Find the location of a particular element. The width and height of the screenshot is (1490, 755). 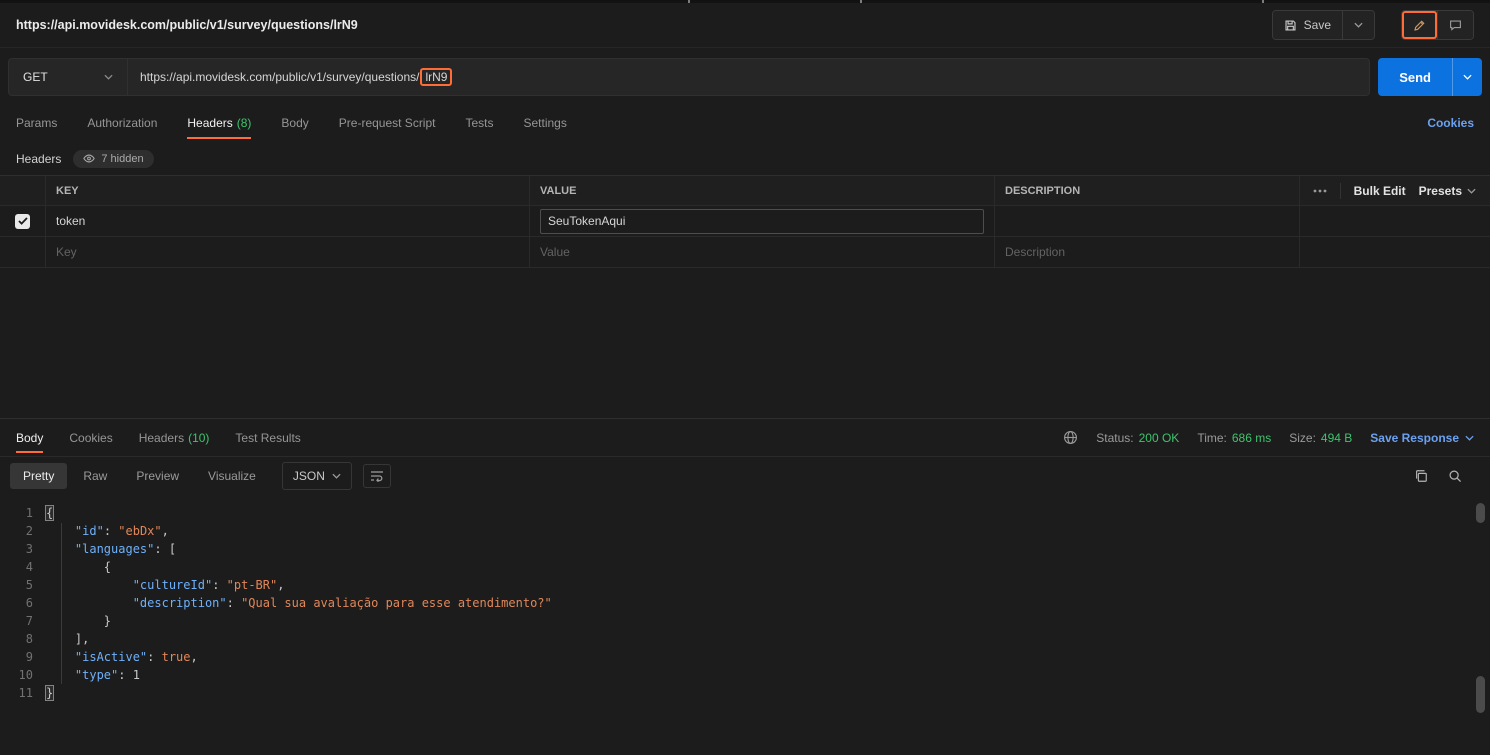

headers-meta-row: Headers 7 hidden is located at coordinates (745, 158).